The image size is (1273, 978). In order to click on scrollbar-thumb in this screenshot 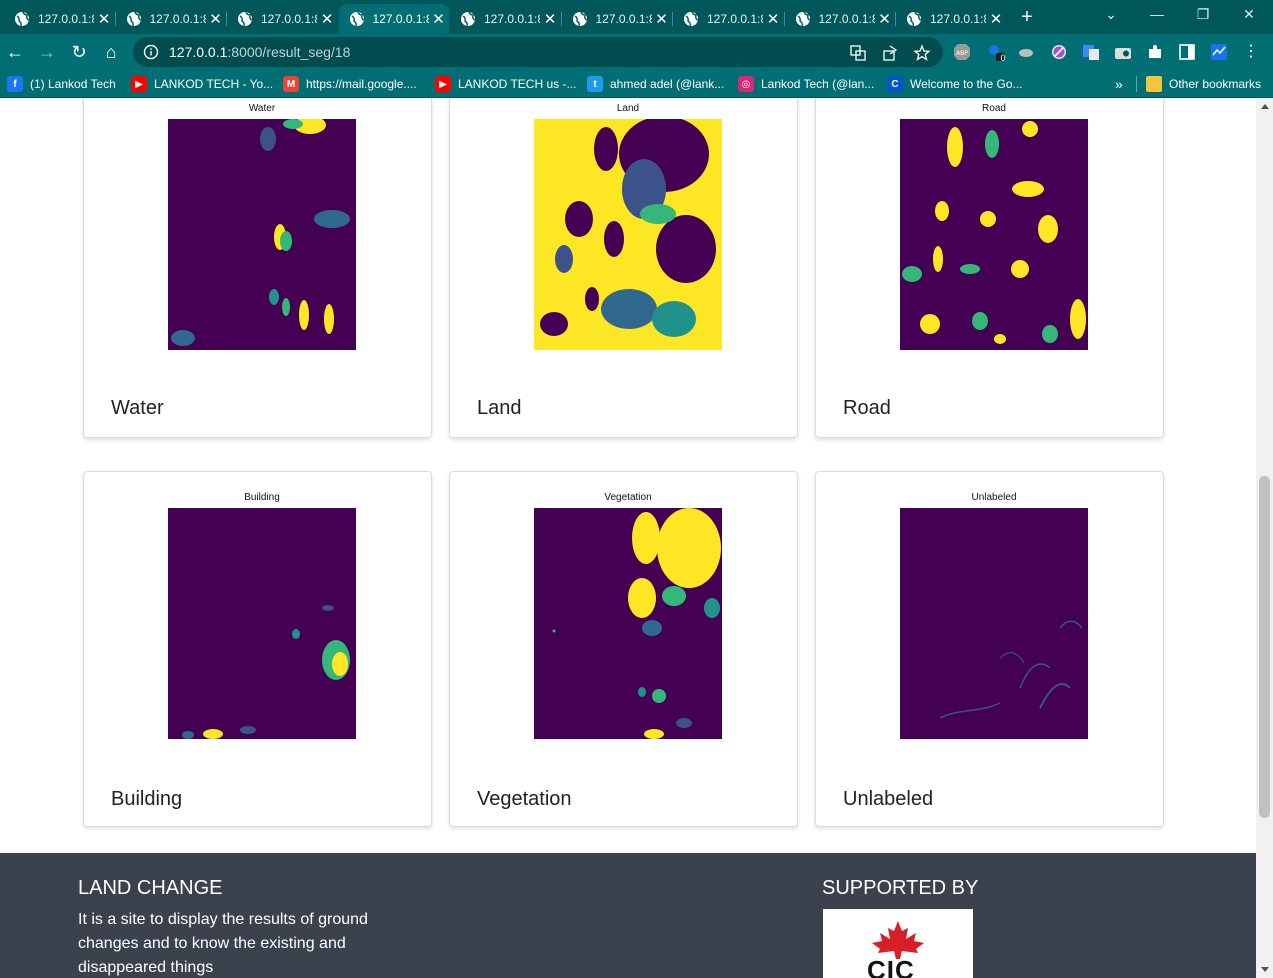, I will do `click(1264, 647)`.